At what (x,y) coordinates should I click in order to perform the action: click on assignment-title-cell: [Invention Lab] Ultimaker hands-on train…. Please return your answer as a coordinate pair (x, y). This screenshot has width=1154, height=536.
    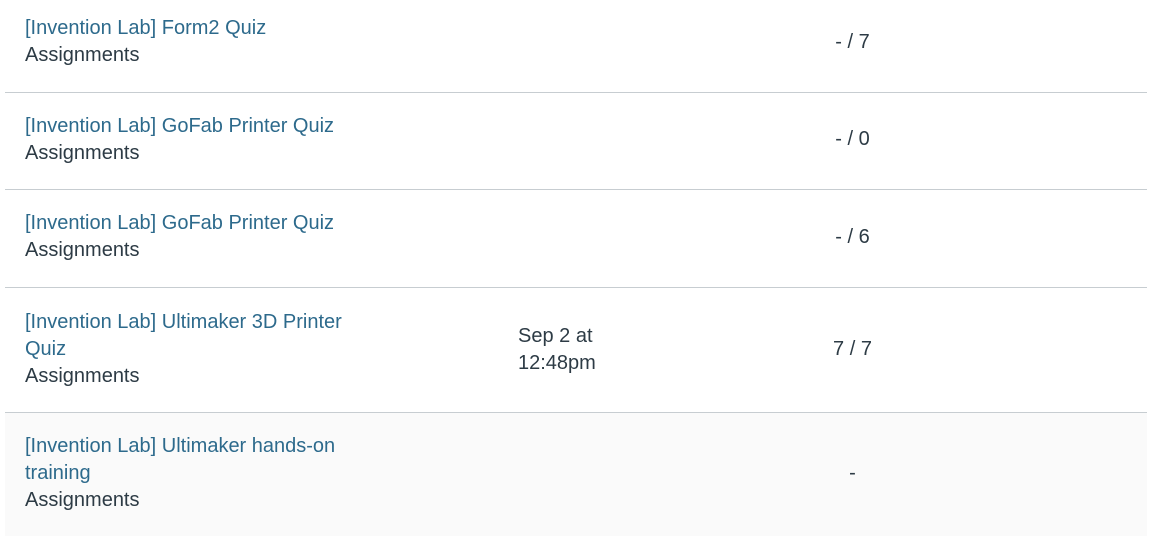
    Looking at the image, I should click on (205, 473).